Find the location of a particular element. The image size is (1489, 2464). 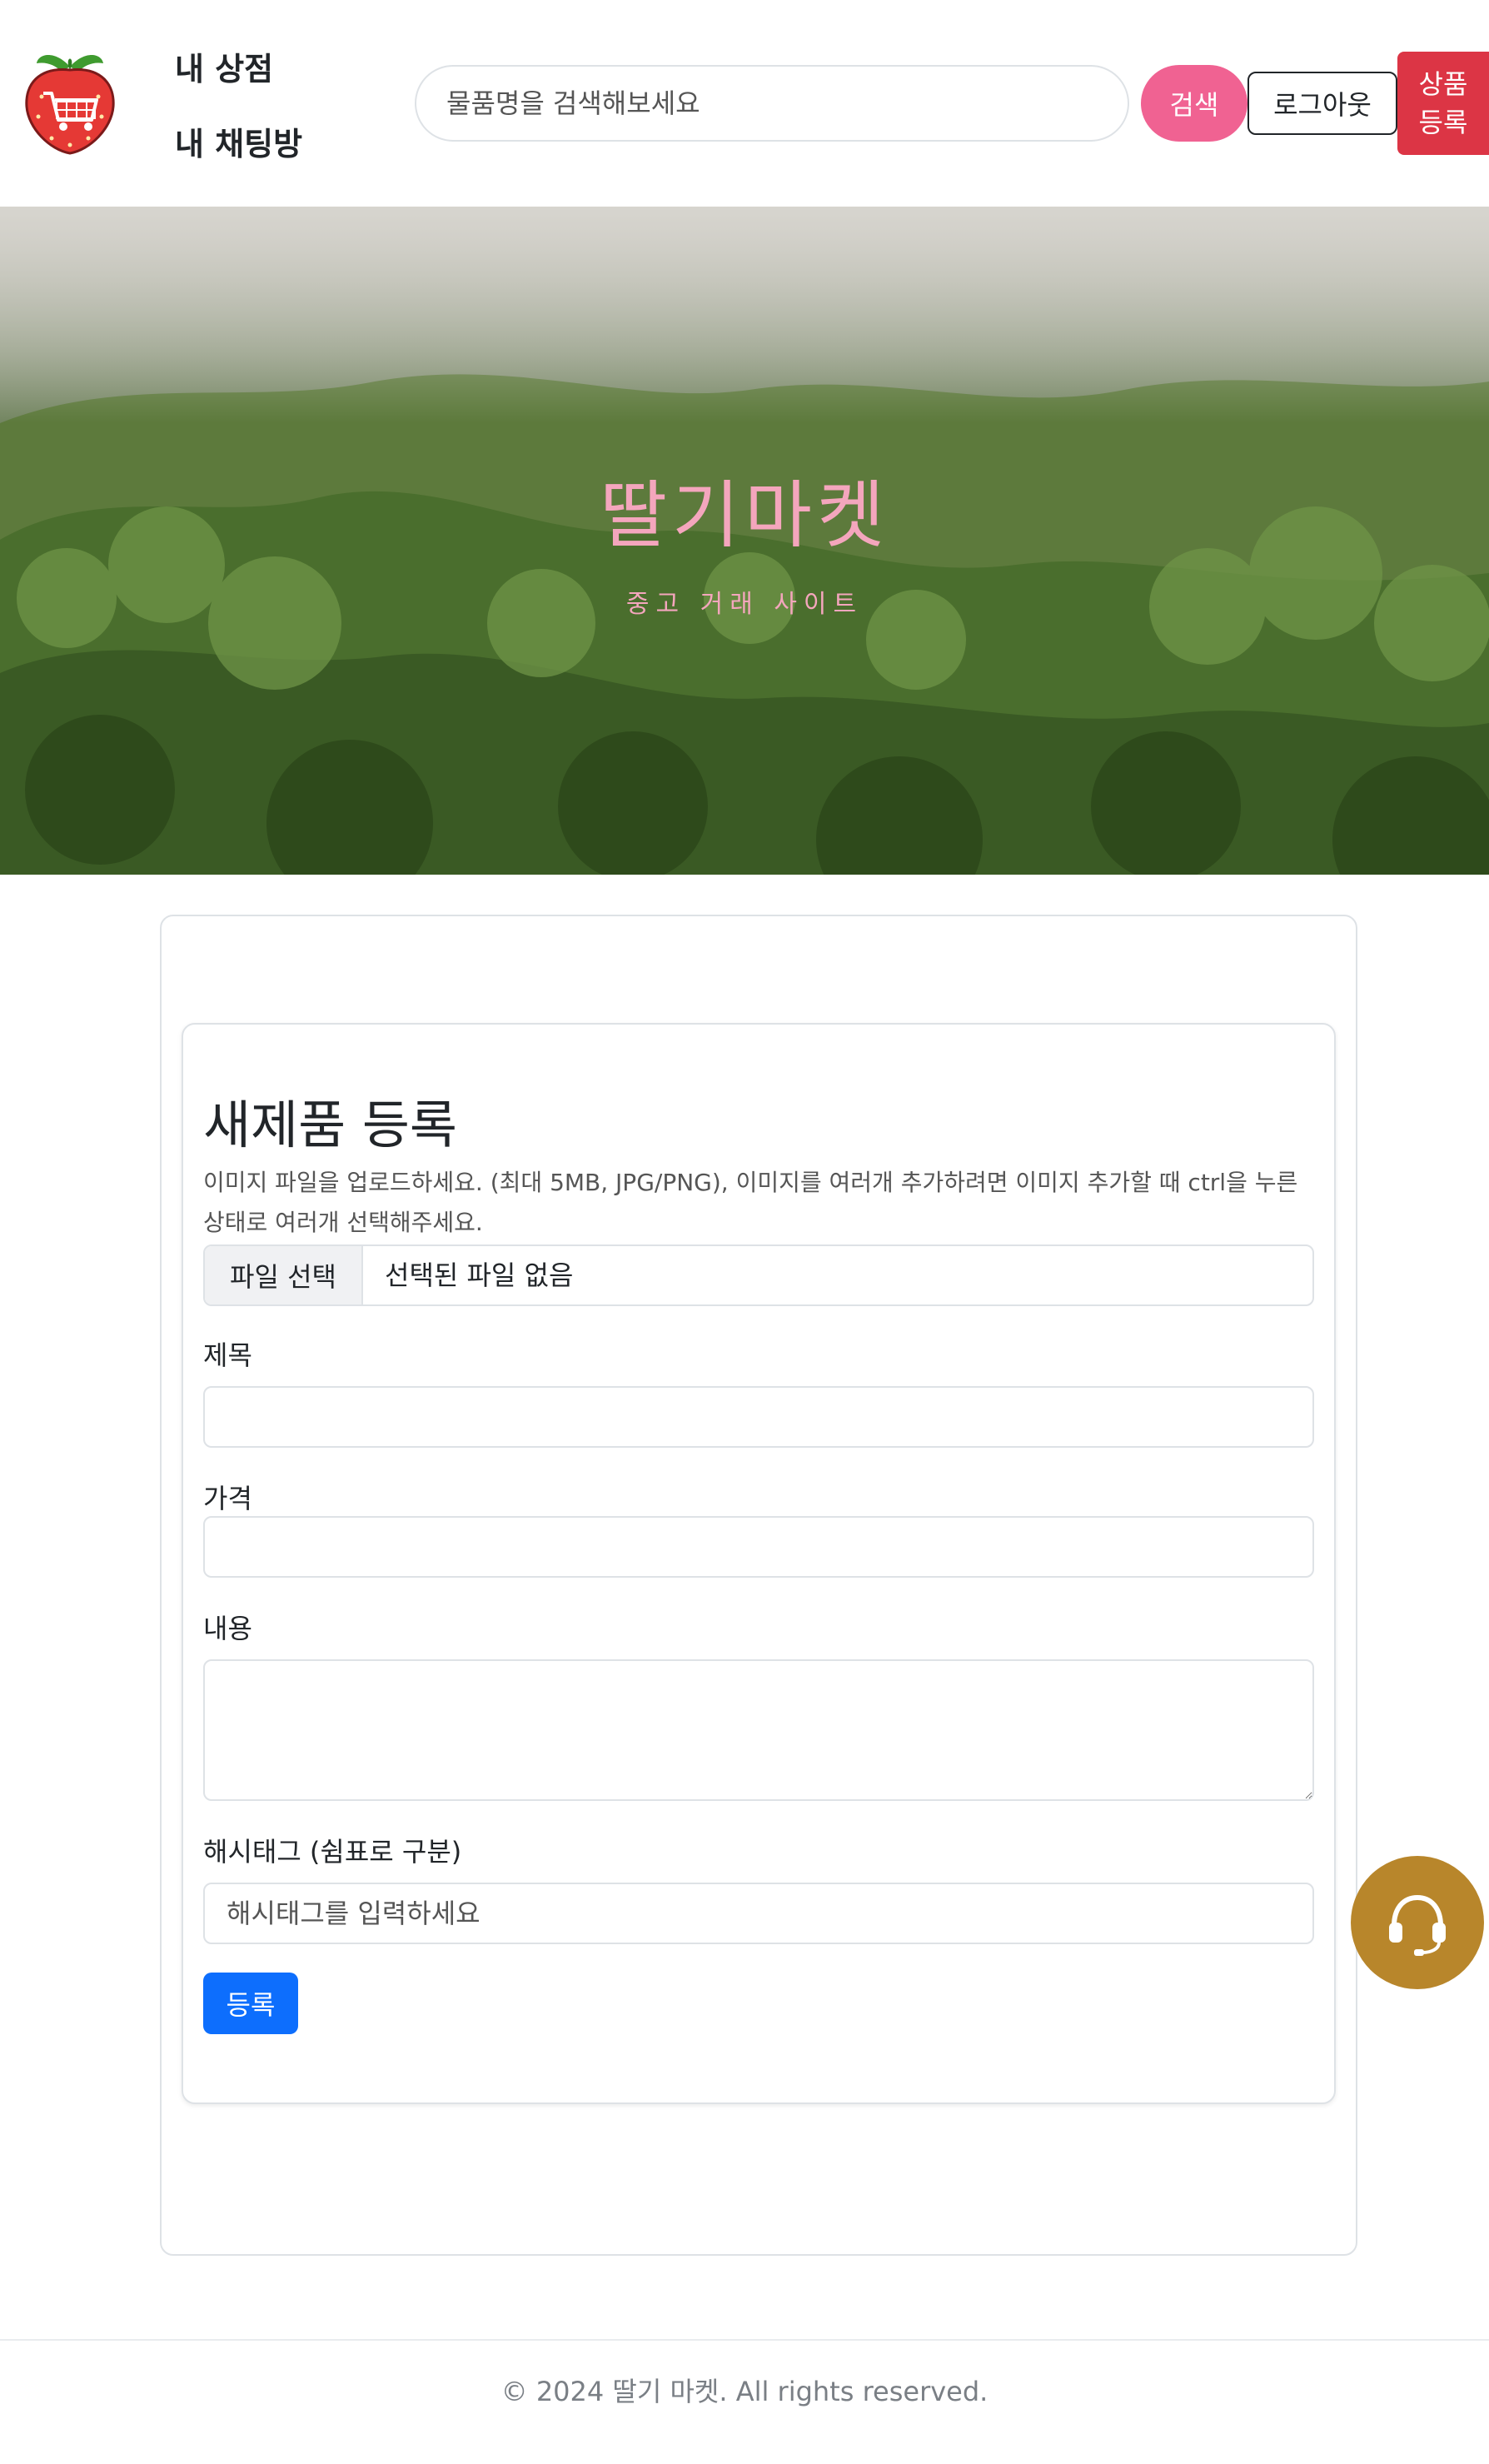

hashtag-label: 해시태그 (쉼표로 구분) is located at coordinates (332, 1852).